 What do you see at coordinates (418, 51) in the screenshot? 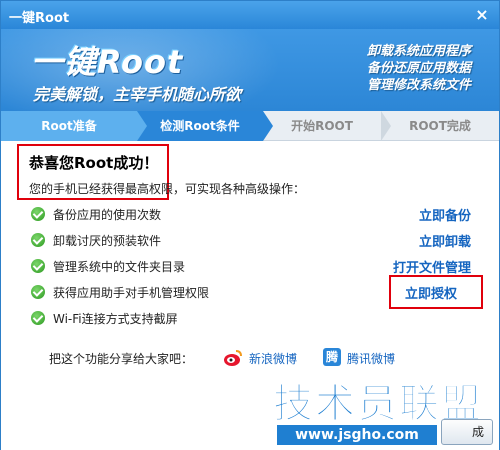
I see `feature-item: 卸载系统应用程序` at bounding box center [418, 51].